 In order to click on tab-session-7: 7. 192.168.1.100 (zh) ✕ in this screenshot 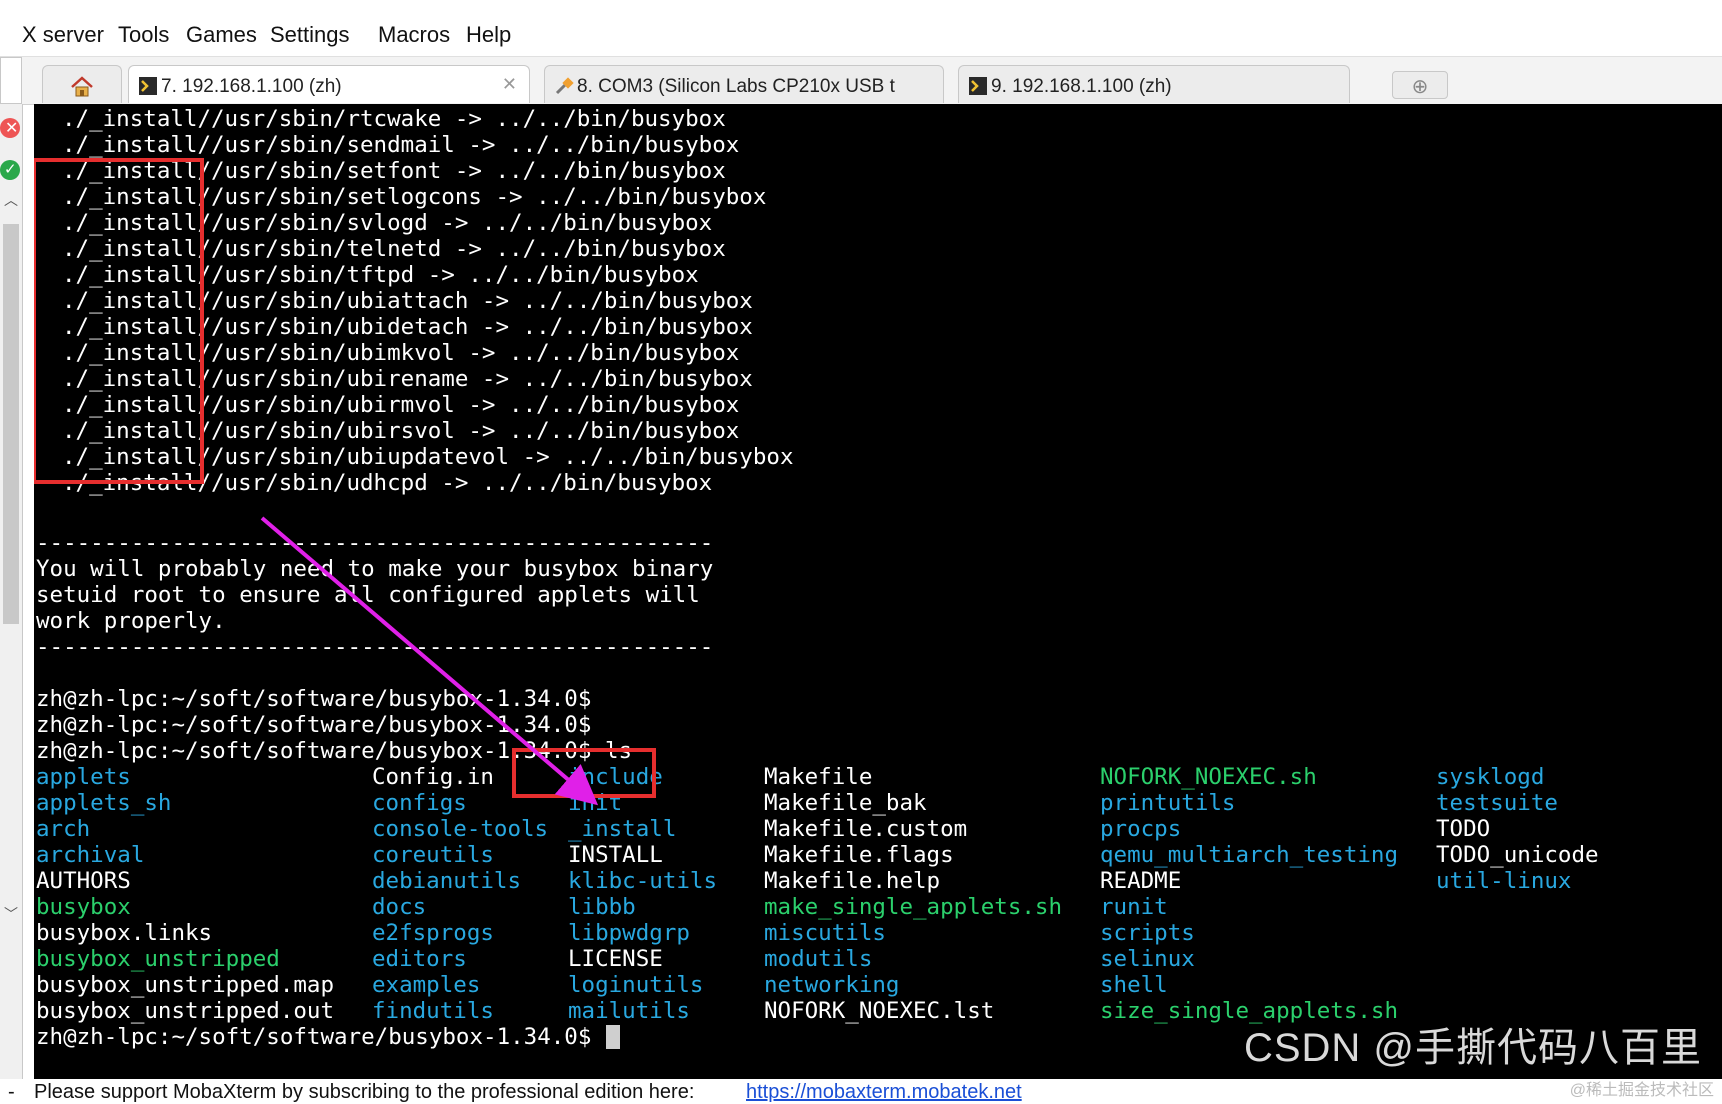, I will do `click(329, 84)`.